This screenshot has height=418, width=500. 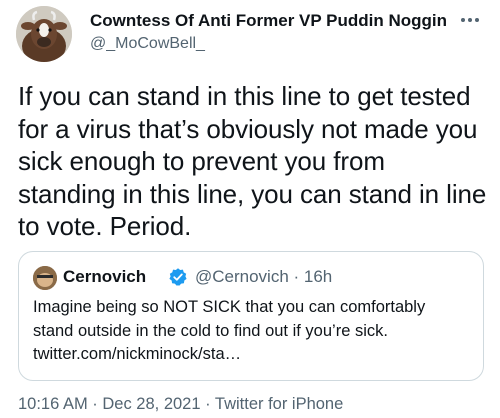 What do you see at coordinates (147, 44) in the screenshot?
I see `author-handle: @_MoCowBell_` at bounding box center [147, 44].